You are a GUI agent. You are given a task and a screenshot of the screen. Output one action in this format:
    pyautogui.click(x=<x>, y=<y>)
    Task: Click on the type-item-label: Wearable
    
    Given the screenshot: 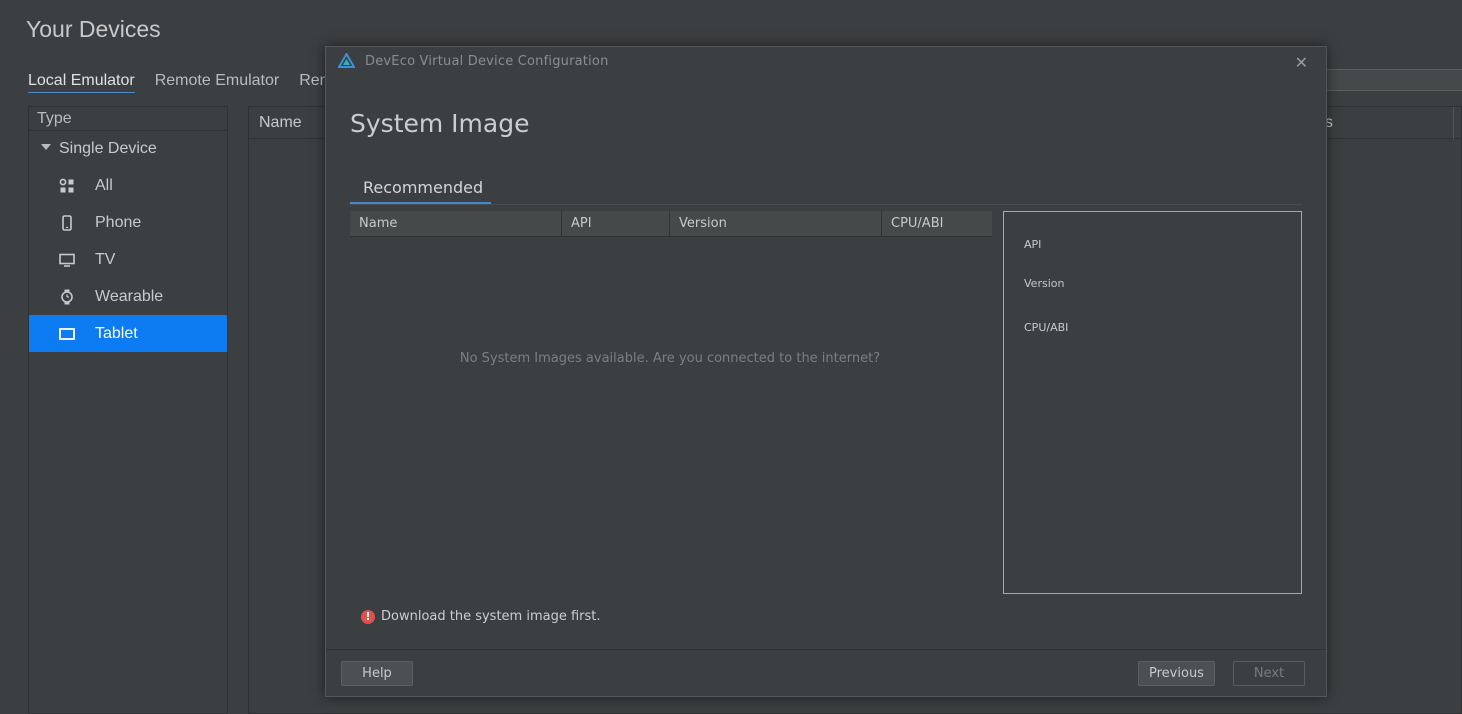 What is the action you would take?
    pyautogui.click(x=129, y=296)
    